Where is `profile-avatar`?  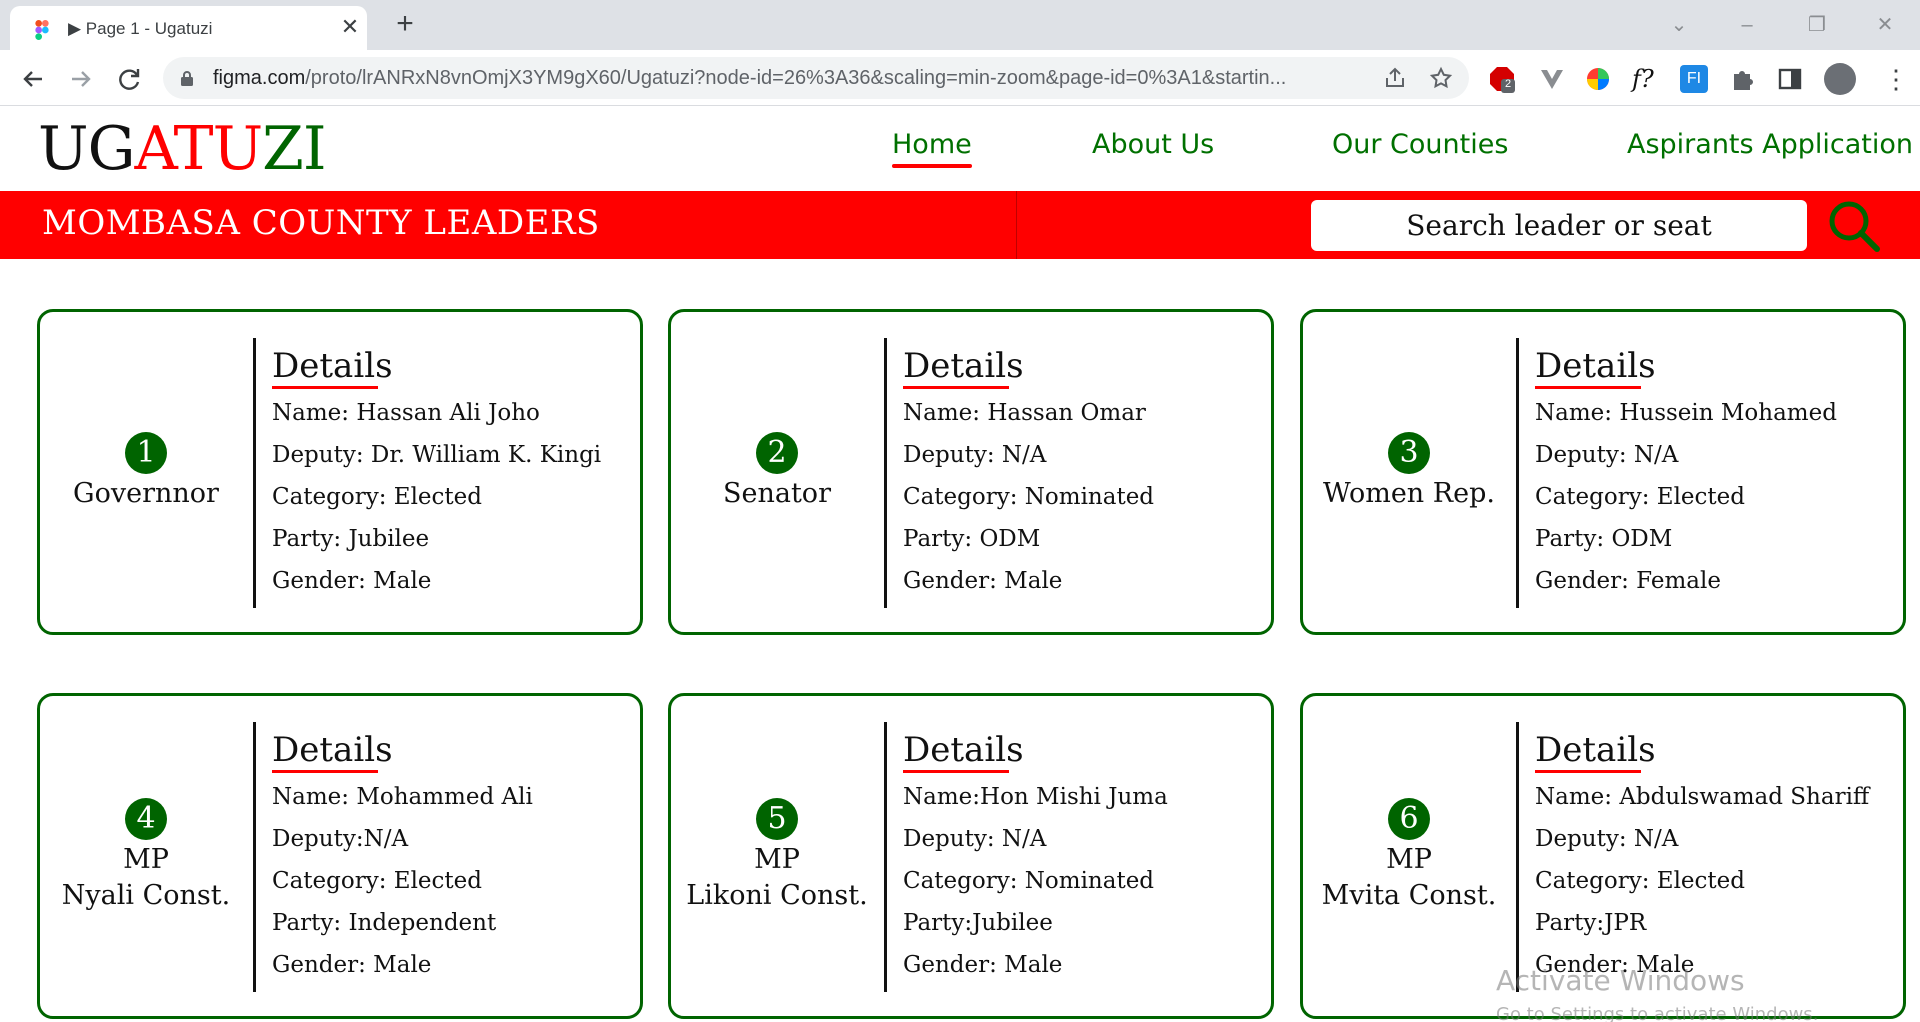
profile-avatar is located at coordinates (1840, 79).